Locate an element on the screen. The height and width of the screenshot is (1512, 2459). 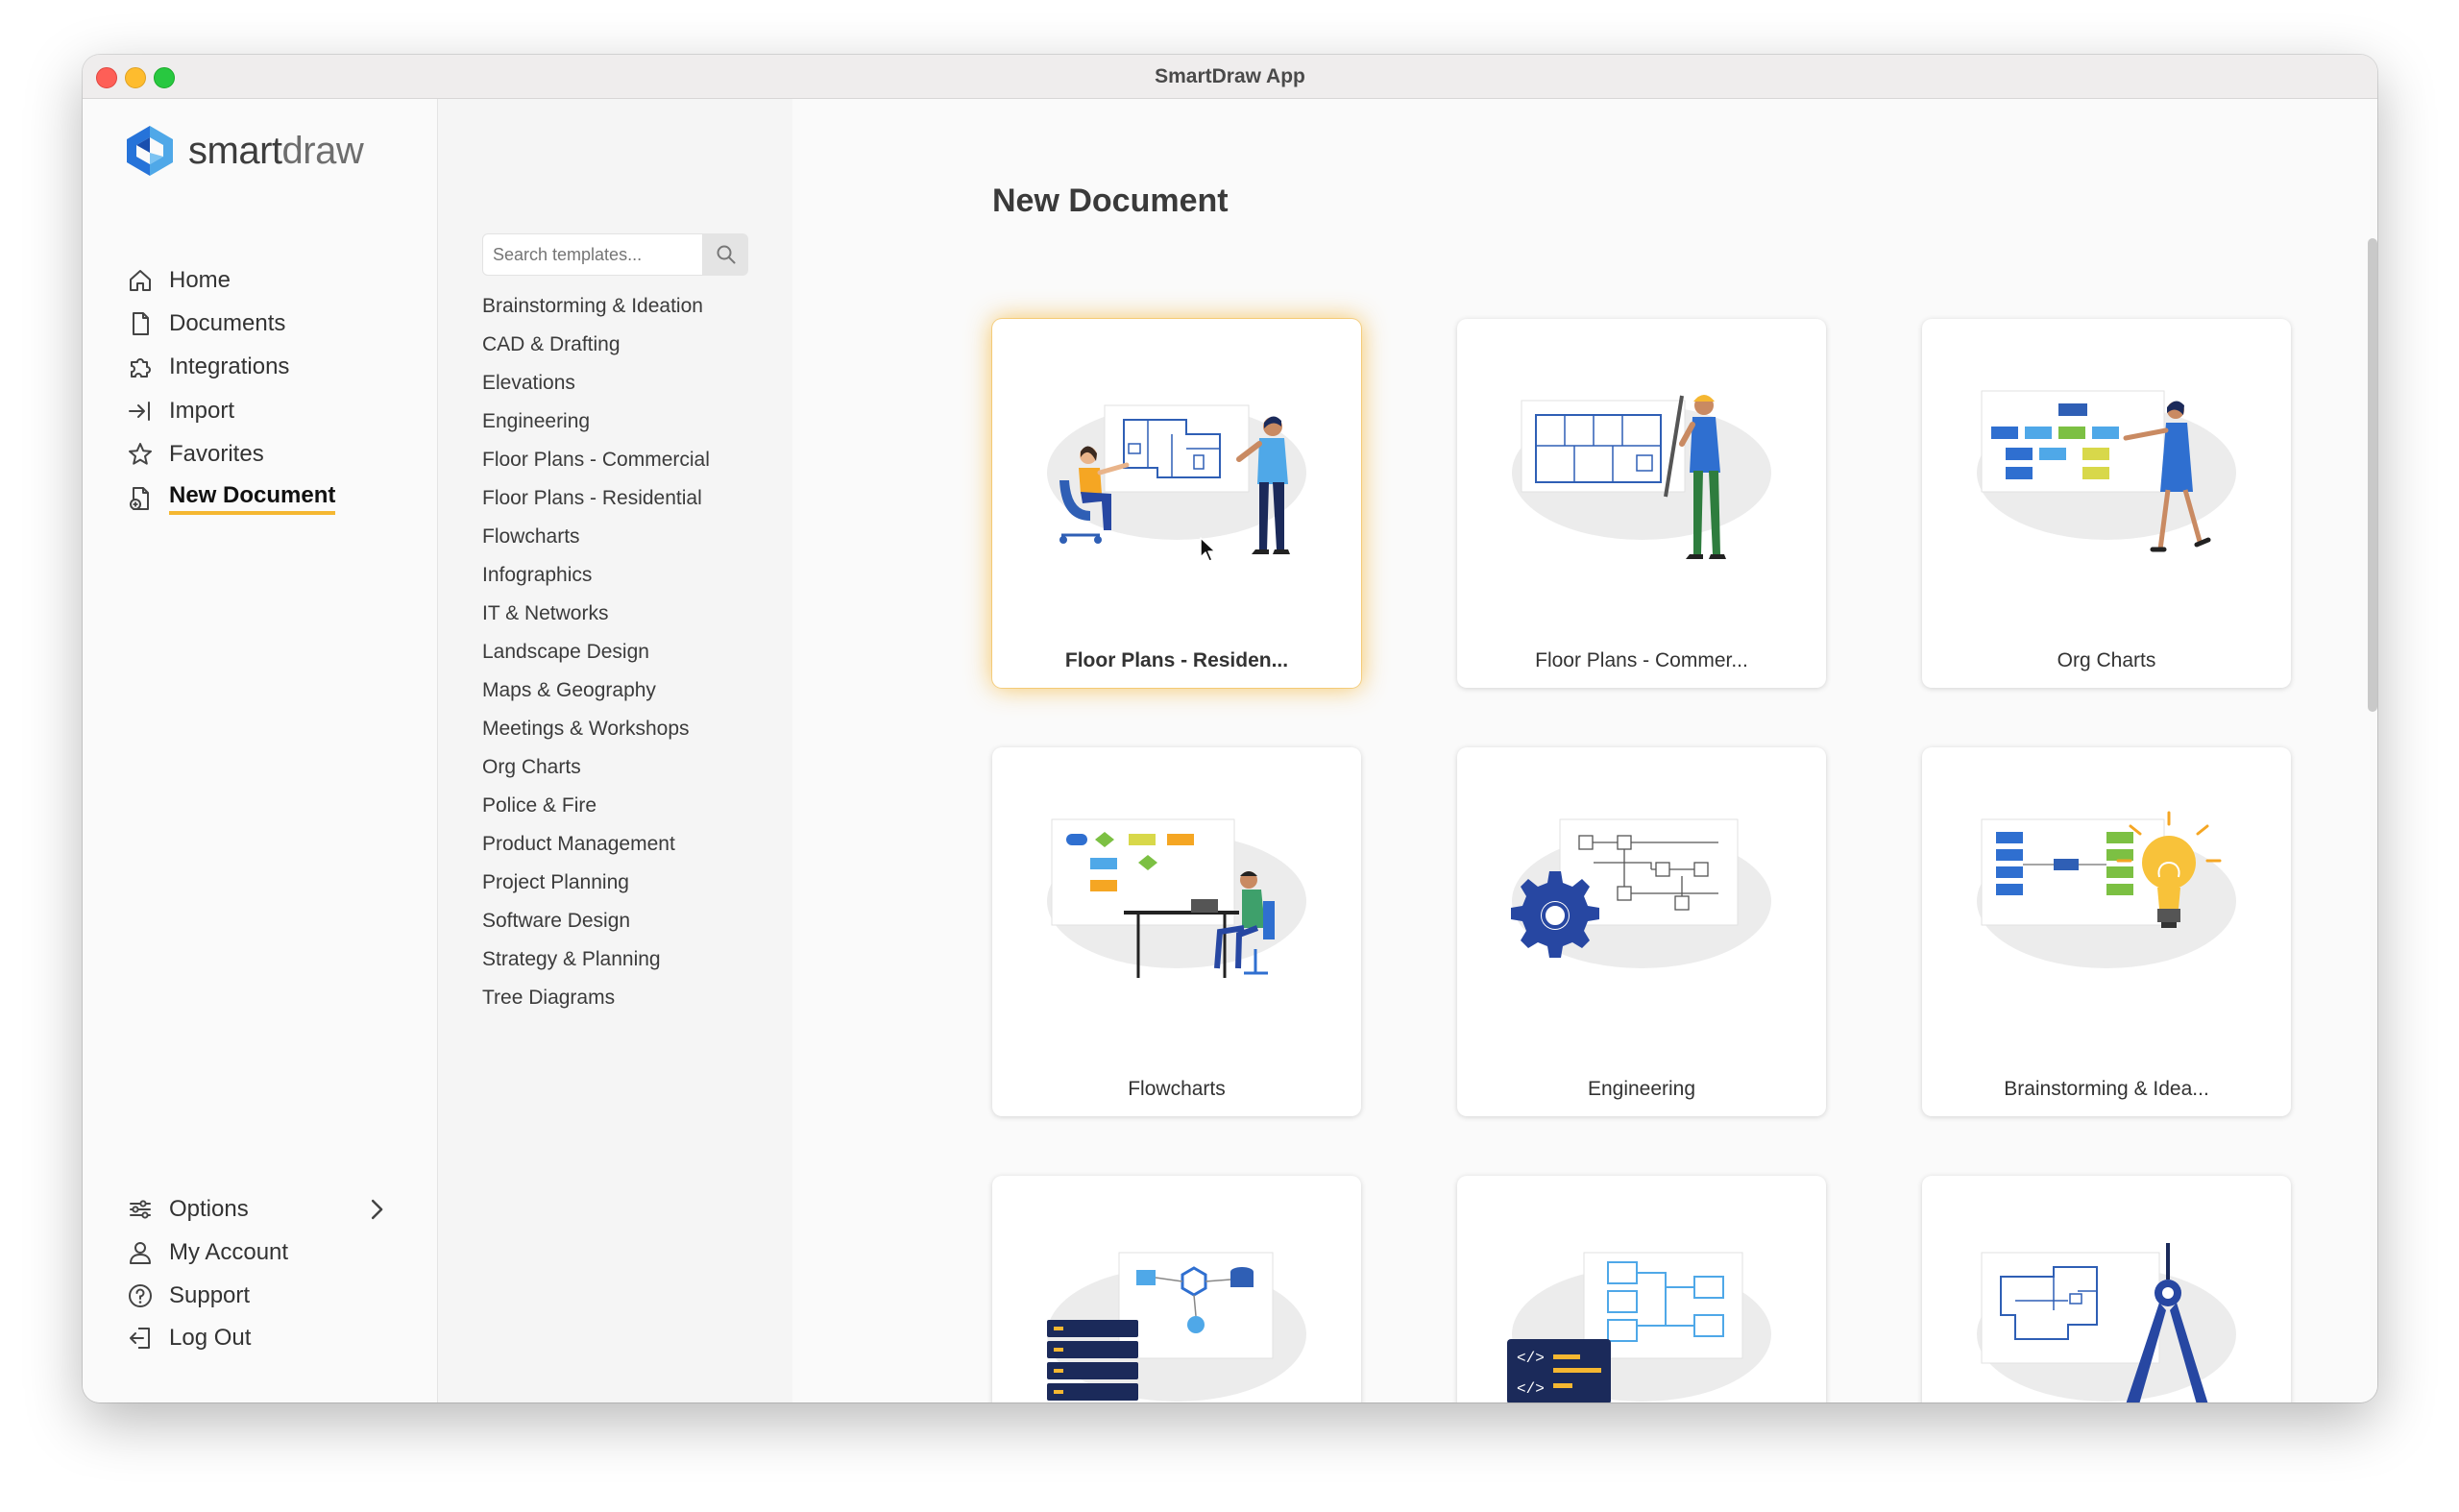
template-card-label: Org Charts is located at coordinates (2106, 660).